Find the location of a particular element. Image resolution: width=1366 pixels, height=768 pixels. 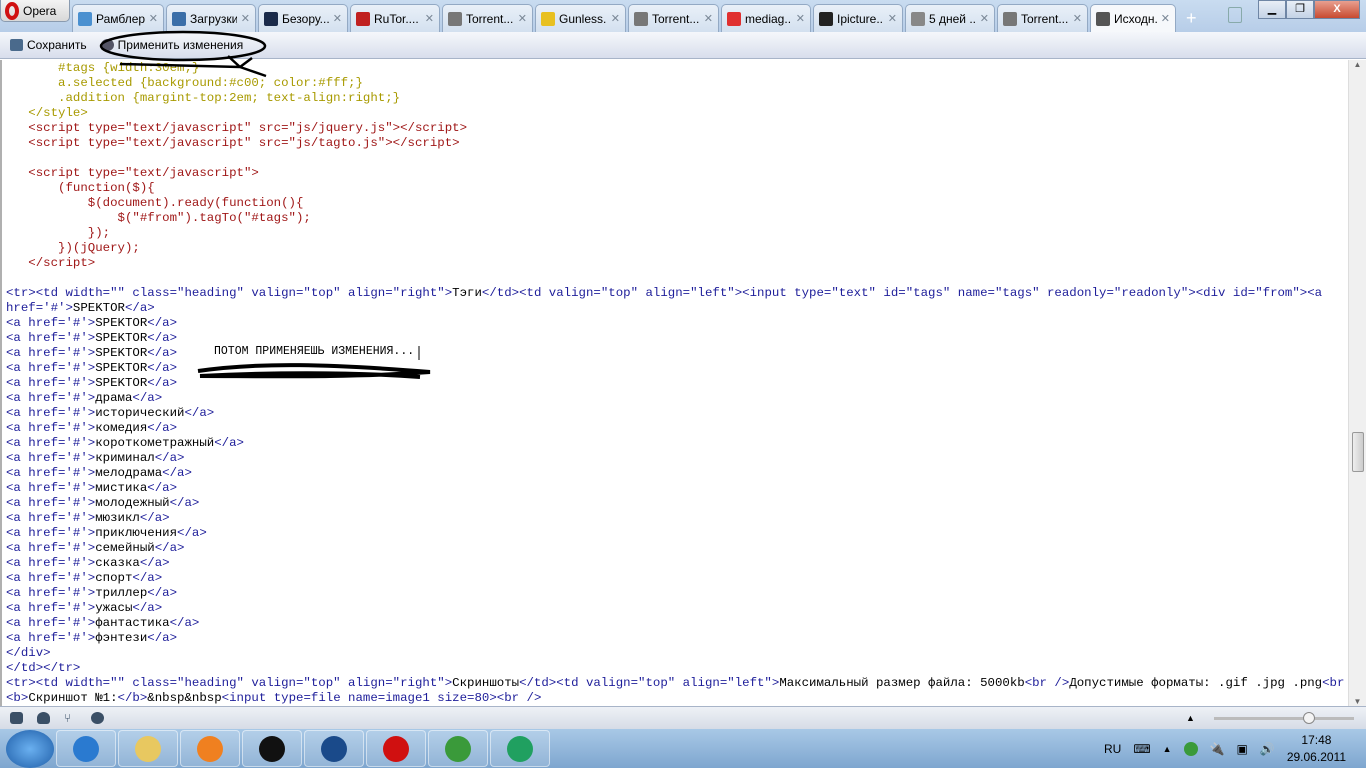

turbo-icon is located at coordinates (97, 718).